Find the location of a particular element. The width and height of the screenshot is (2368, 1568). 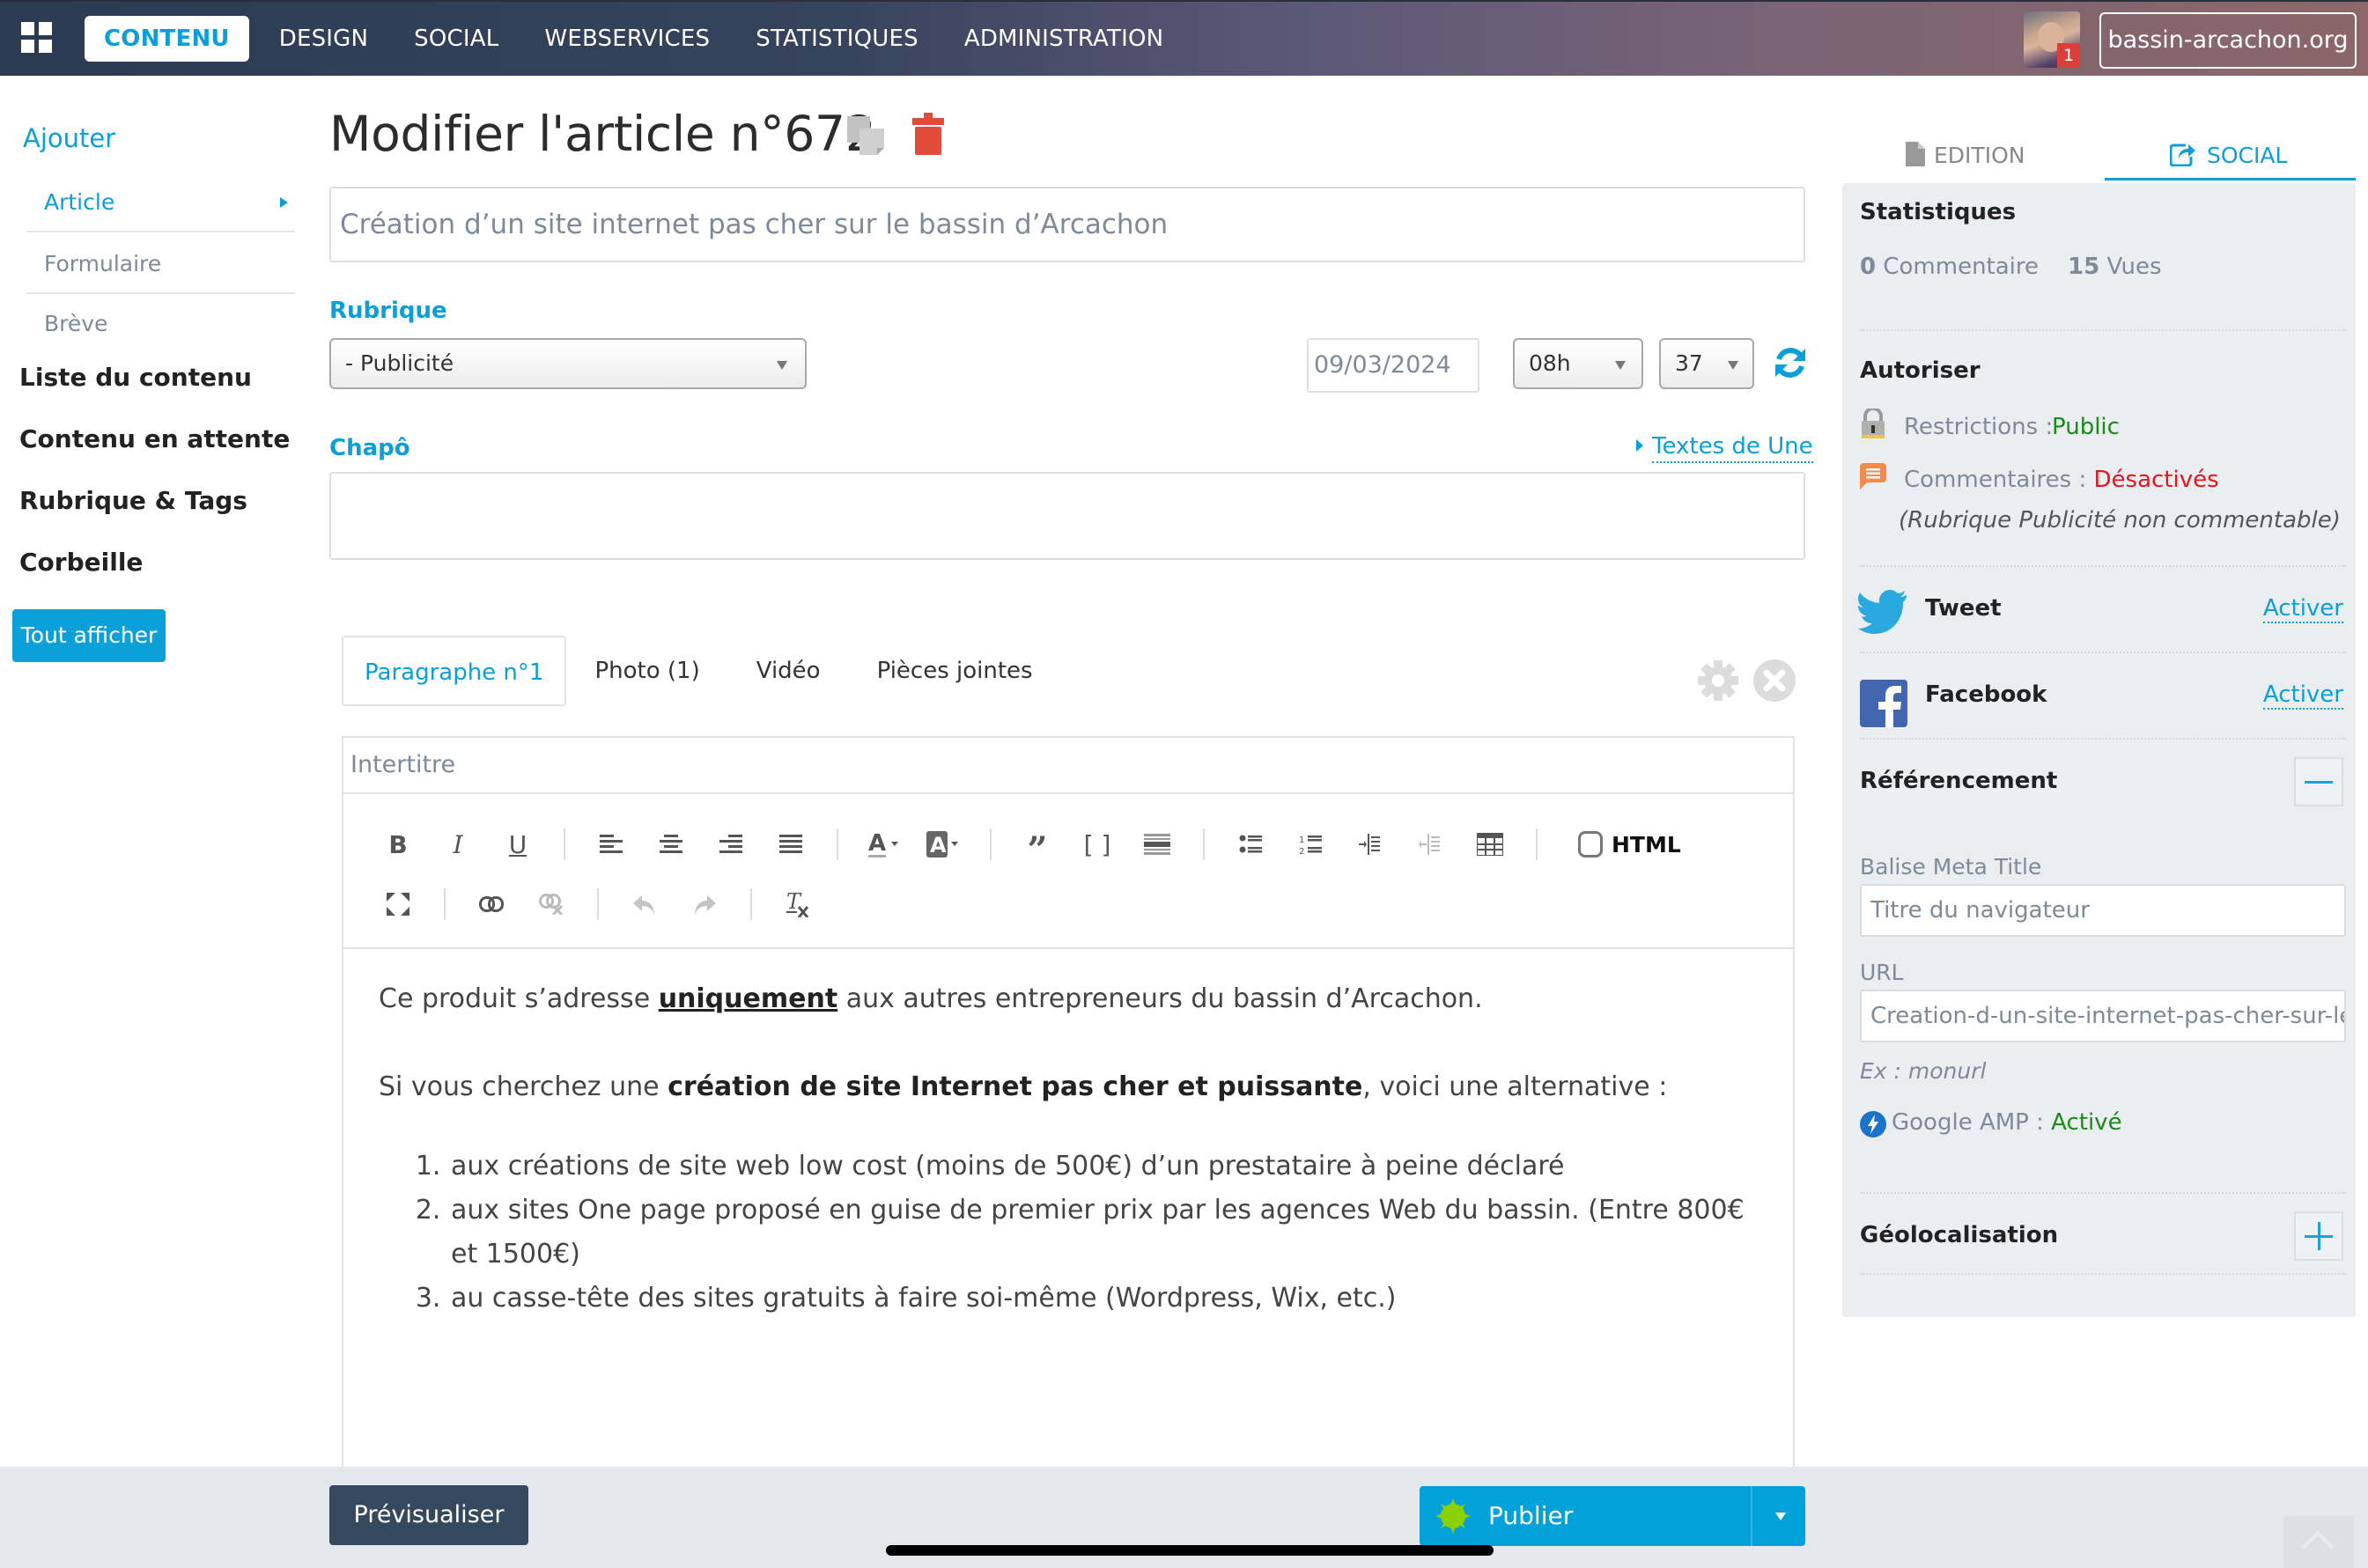

amp-label: Google AMP : is located at coordinates (1968, 1122).